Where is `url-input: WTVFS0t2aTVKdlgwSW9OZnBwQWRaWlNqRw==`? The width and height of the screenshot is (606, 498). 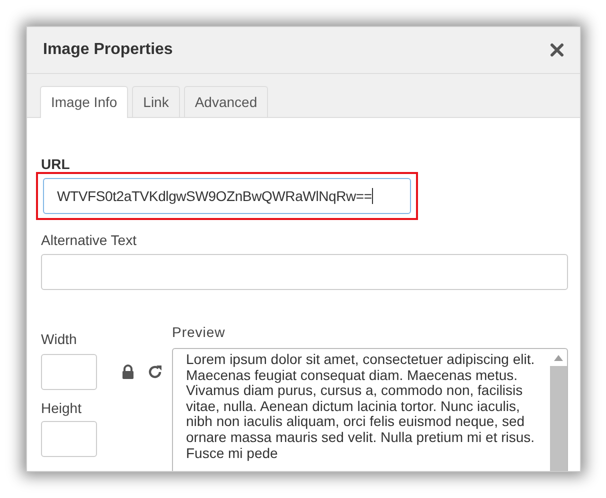 url-input: WTVFS0t2aTVKdlgwSW9OZnBwQWRaWlNqRw== is located at coordinates (227, 196).